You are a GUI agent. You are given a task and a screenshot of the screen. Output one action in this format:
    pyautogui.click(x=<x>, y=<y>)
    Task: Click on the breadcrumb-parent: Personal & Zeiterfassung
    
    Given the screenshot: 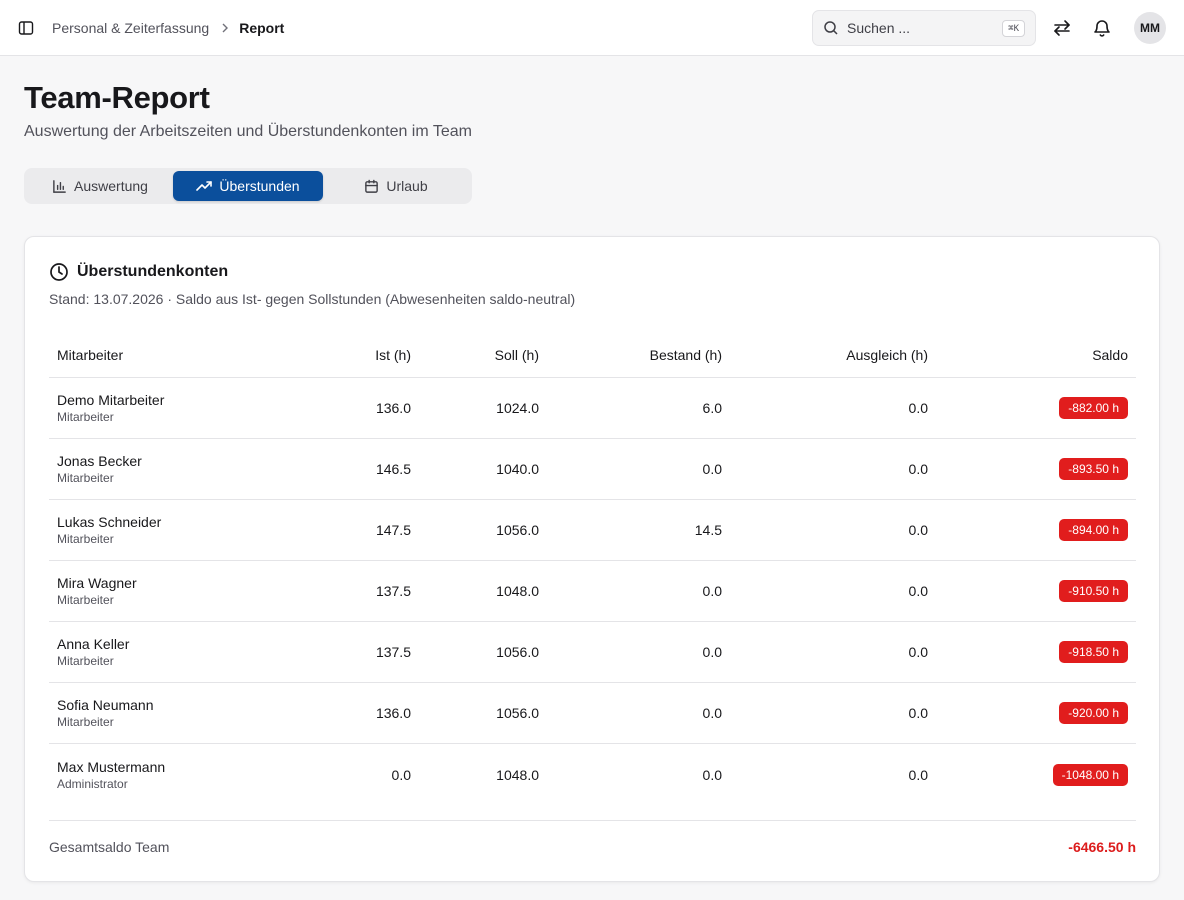 What is the action you would take?
    pyautogui.click(x=130, y=28)
    